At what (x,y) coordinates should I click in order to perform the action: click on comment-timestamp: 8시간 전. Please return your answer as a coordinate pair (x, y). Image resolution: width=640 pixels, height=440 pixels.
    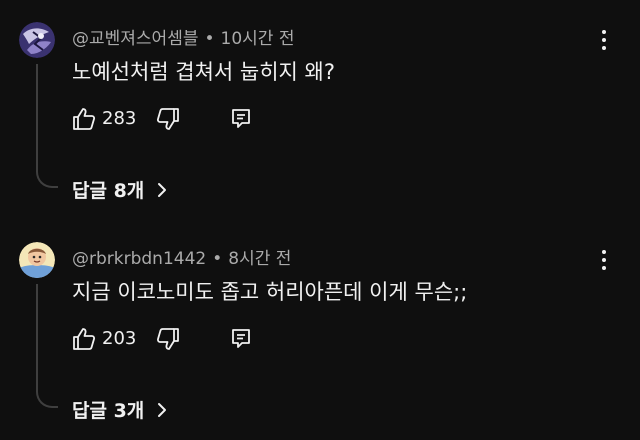
    Looking at the image, I should click on (259, 259).